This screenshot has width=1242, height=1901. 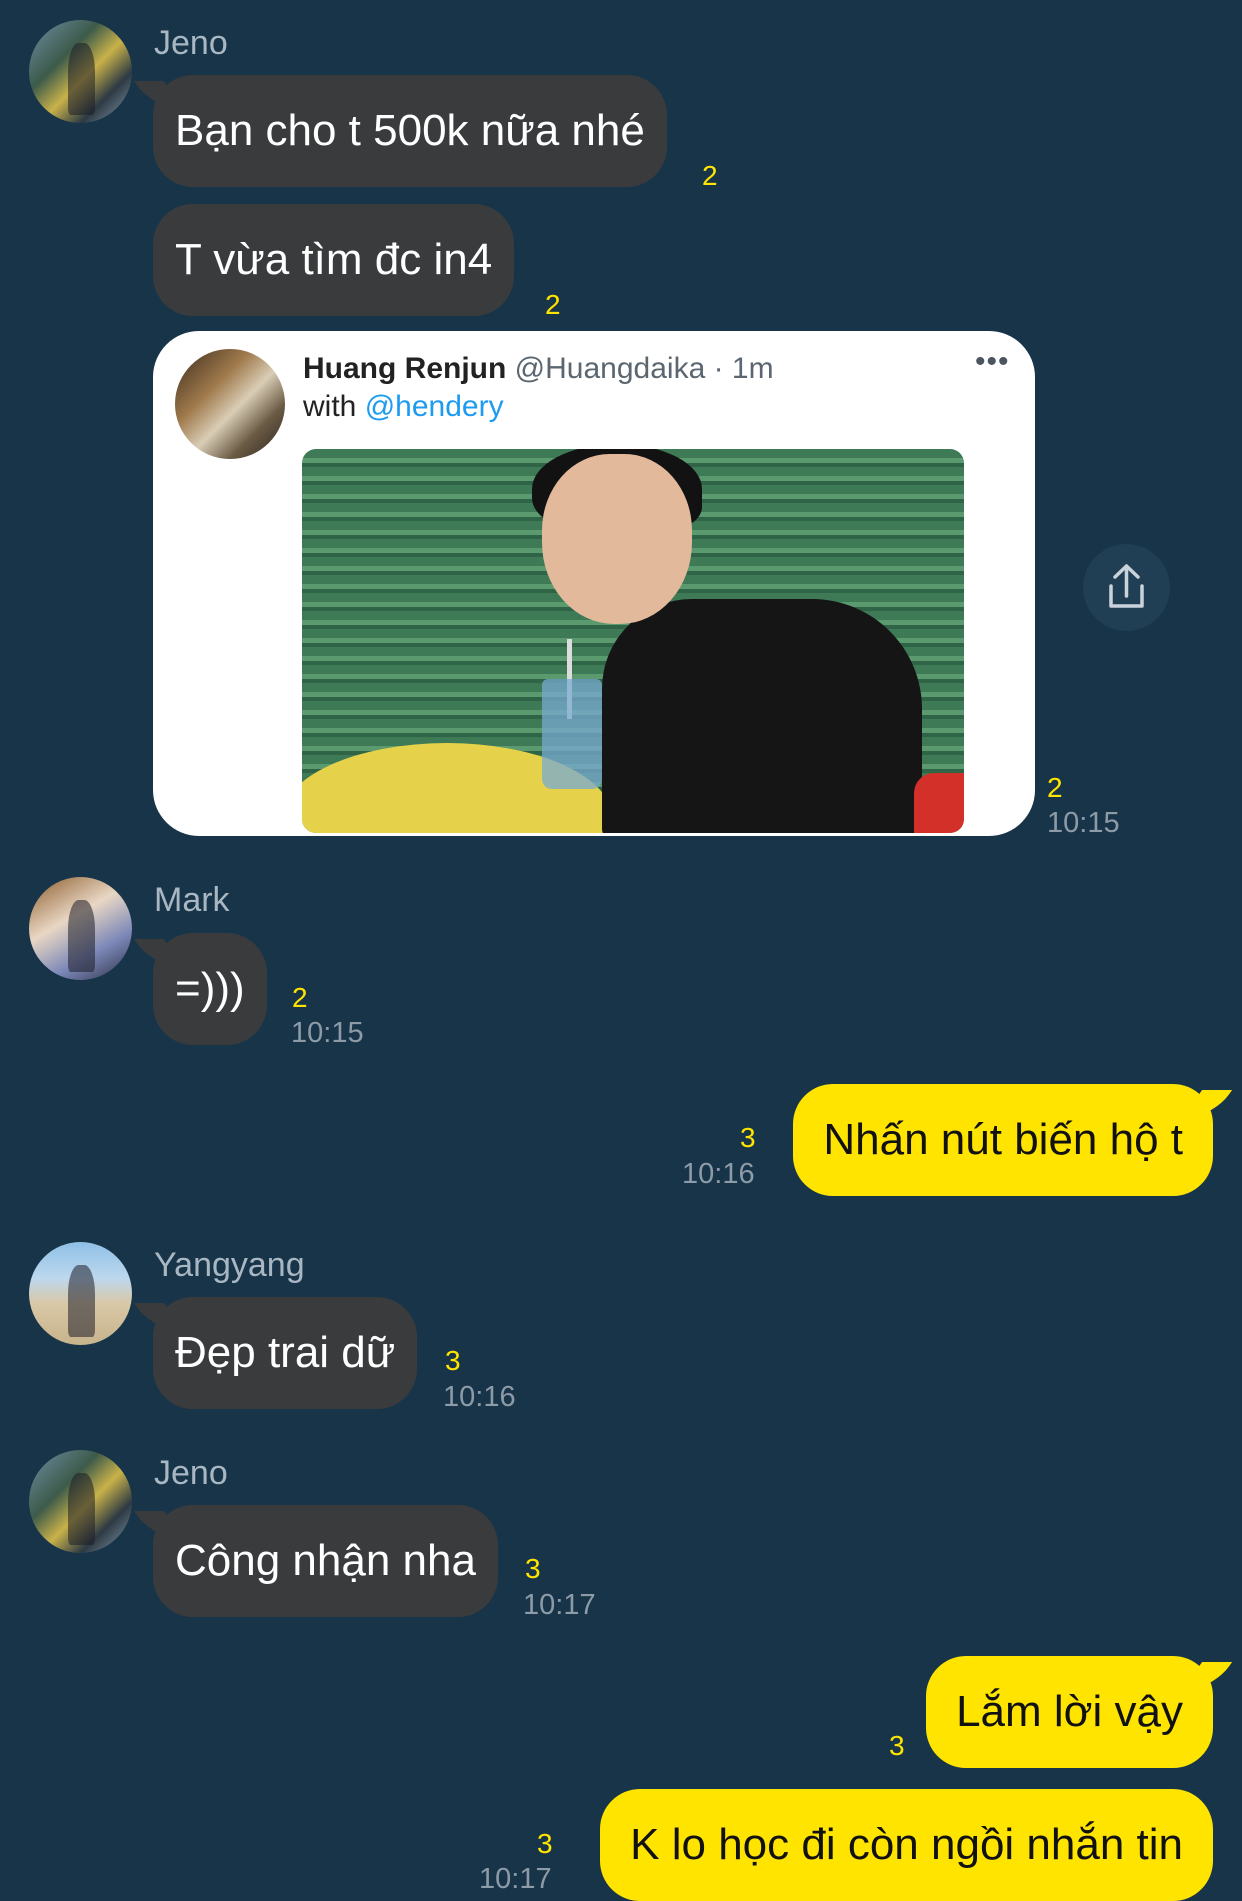 I want to click on message-text: Bạn cho t 500k nữa nhé, so click(x=410, y=130).